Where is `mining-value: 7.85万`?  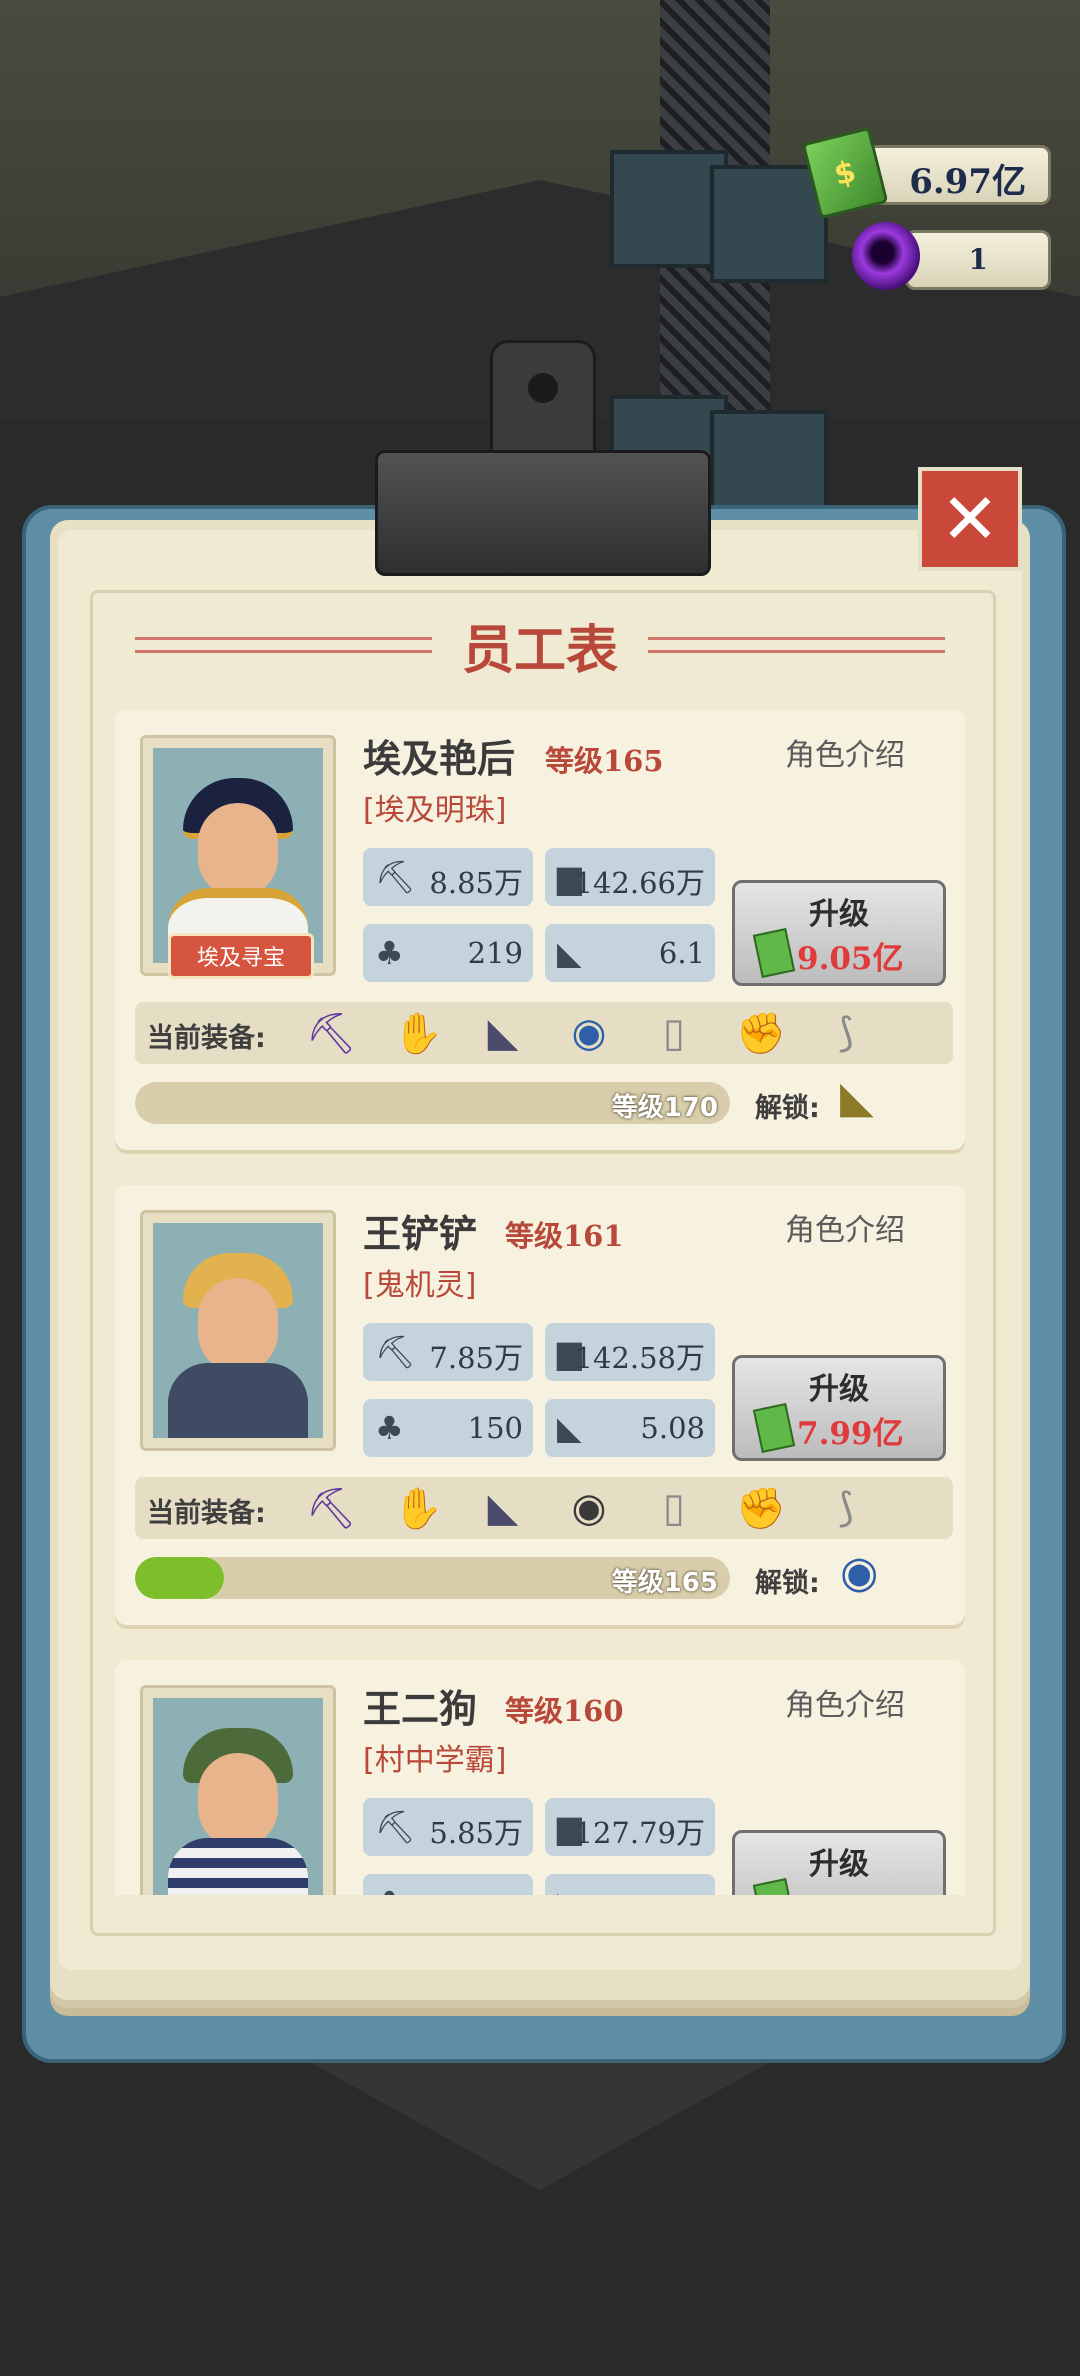 mining-value: 7.85万 is located at coordinates (476, 1358).